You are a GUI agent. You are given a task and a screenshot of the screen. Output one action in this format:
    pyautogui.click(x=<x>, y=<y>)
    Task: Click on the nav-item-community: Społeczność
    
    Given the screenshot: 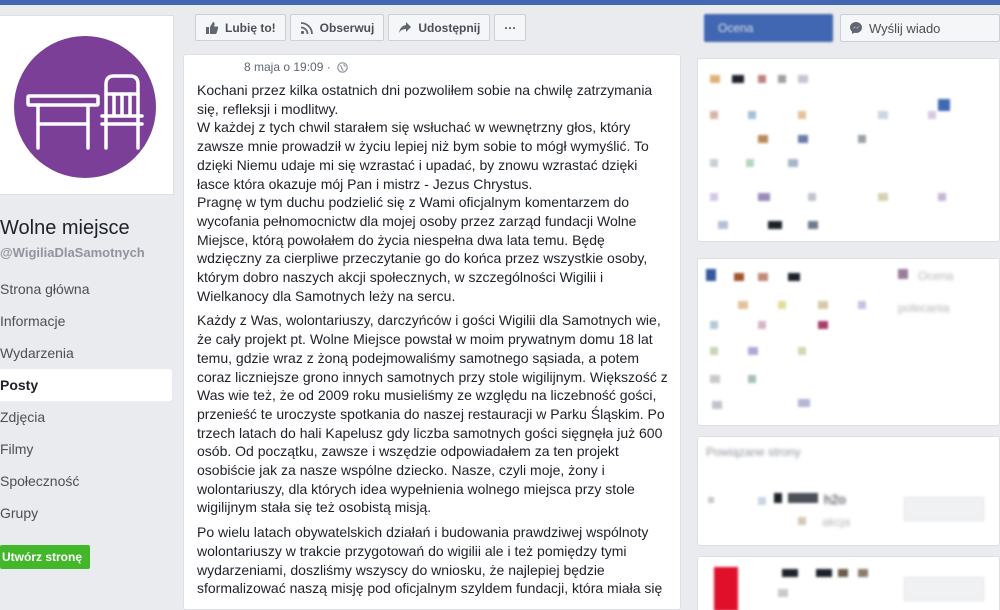 What is the action you would take?
    pyautogui.click(x=86, y=481)
    